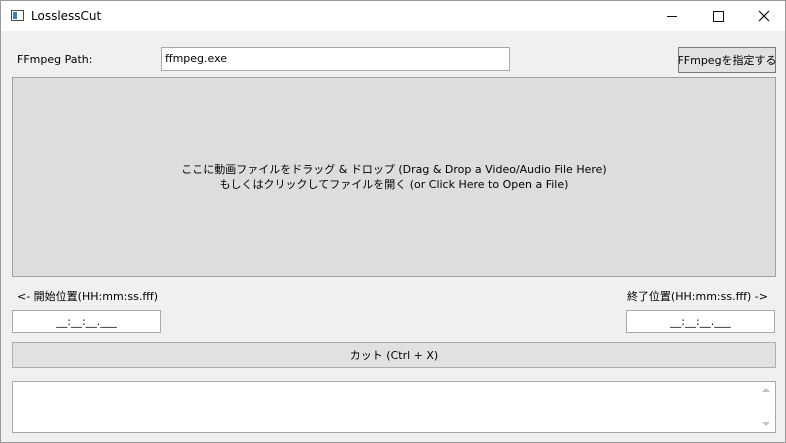 This screenshot has width=786, height=443. Describe the element at coordinates (766, 407) in the screenshot. I see `log-scrollbar` at that location.